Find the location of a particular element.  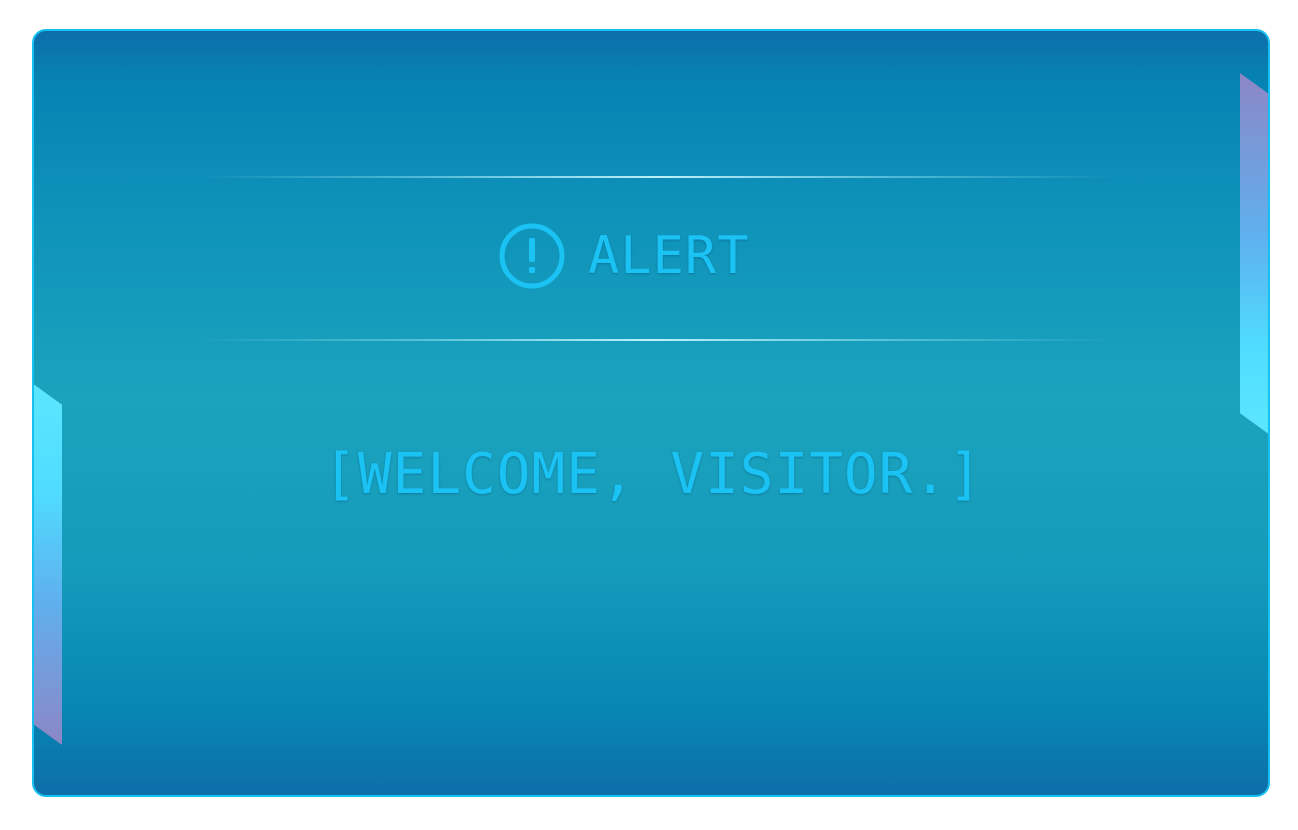

right-edge-accent is located at coordinates (1254, 254).